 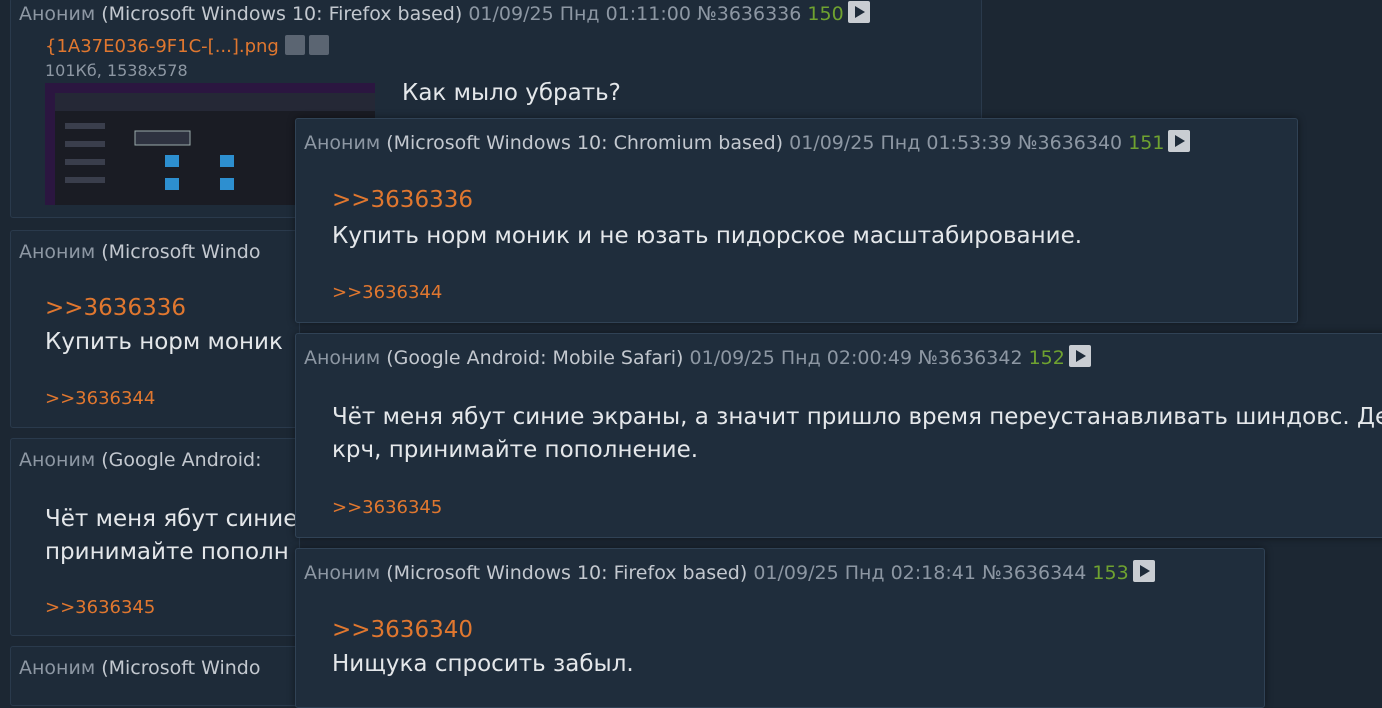 I want to click on post-text-line1: Чёт меня ябут синие, so click(x=171, y=519).